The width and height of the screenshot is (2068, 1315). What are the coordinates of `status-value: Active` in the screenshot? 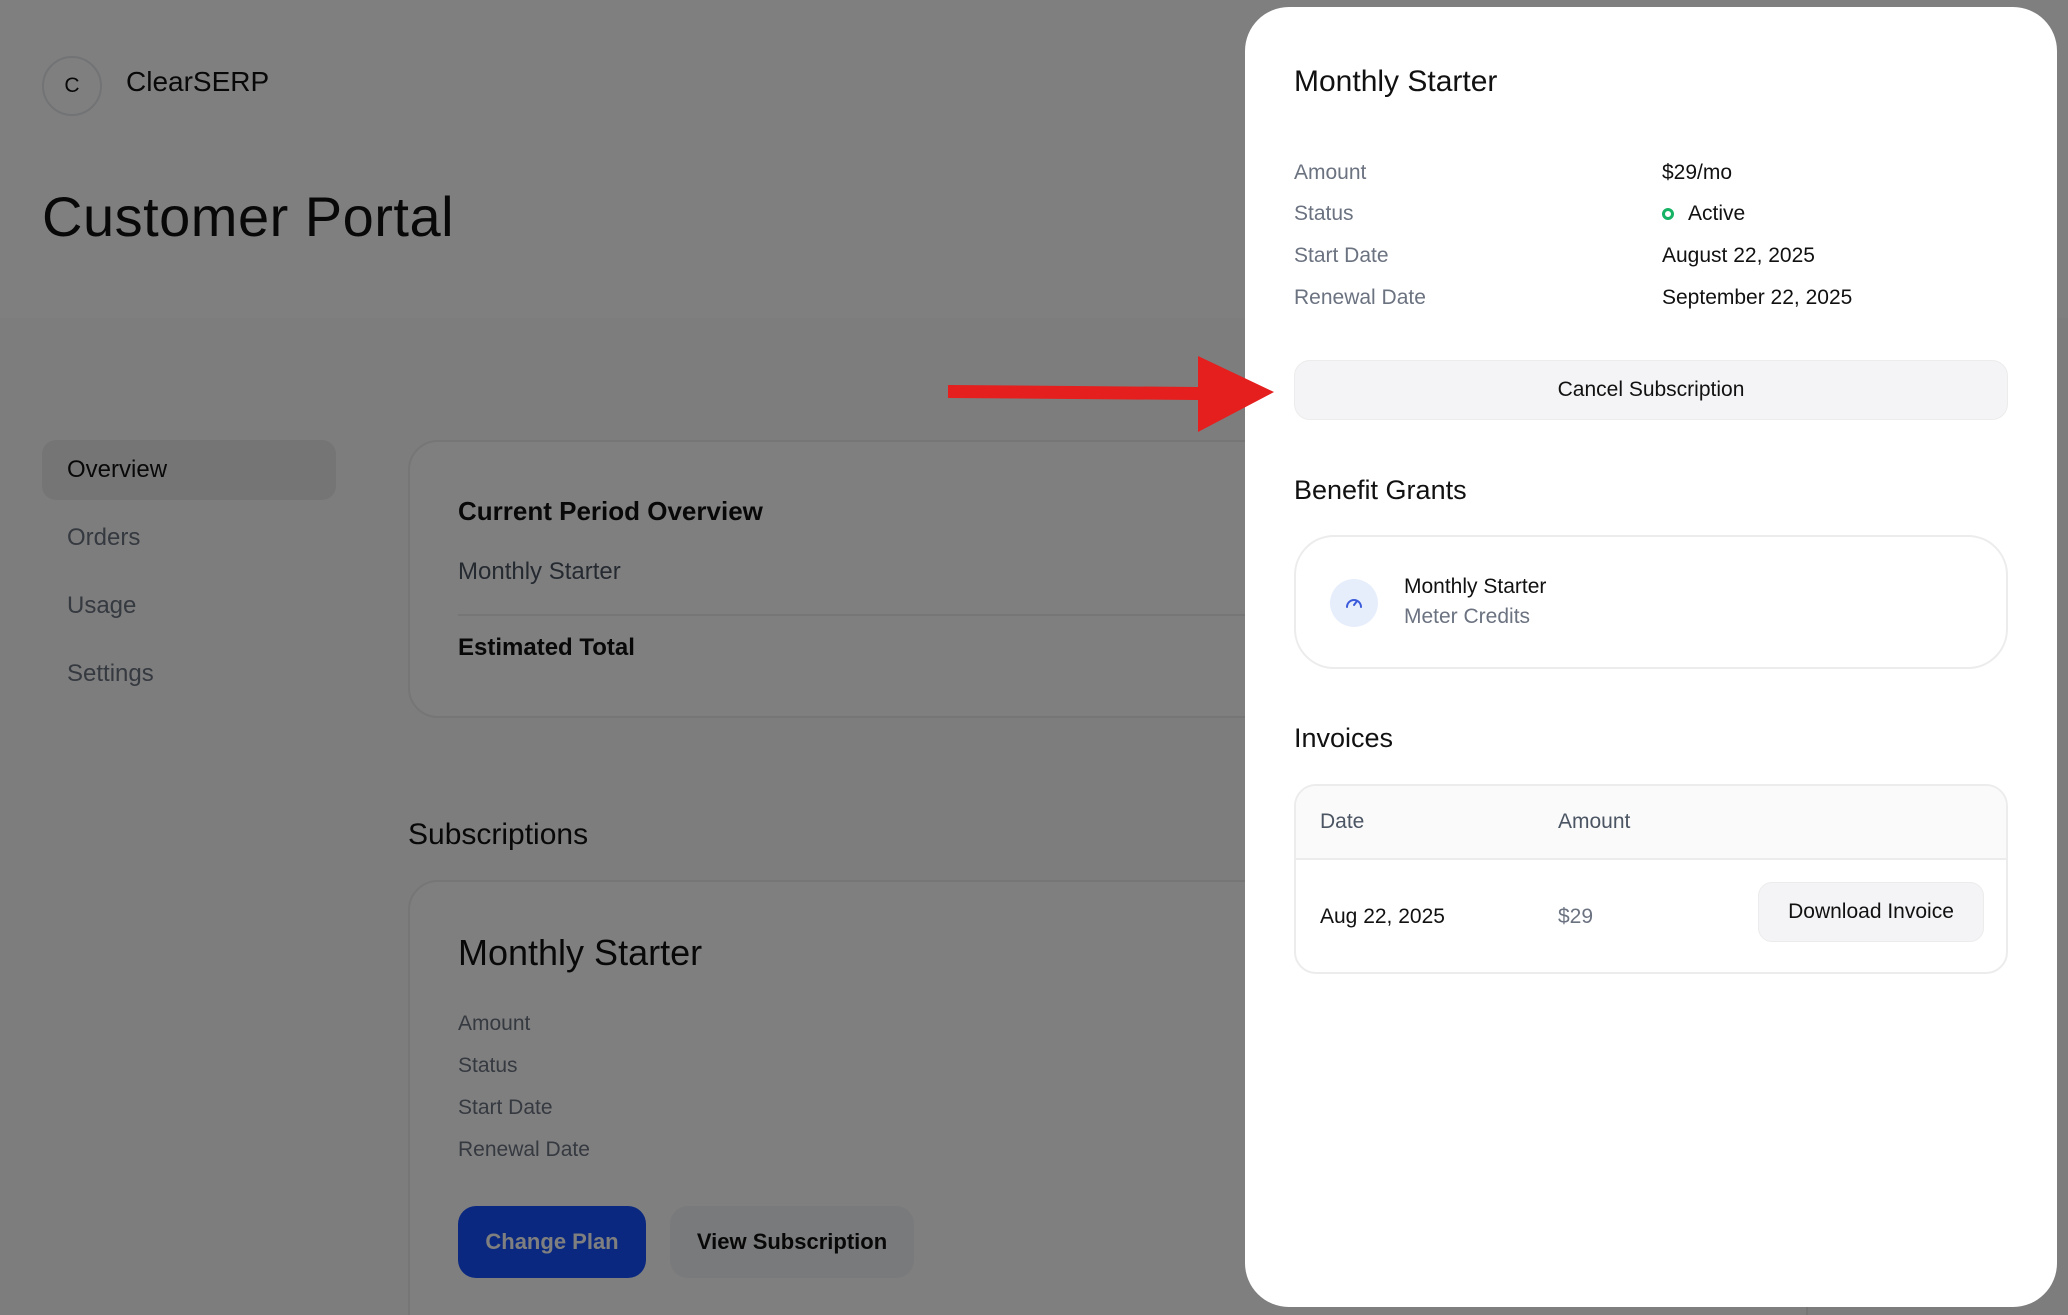 It's located at (1703, 214).